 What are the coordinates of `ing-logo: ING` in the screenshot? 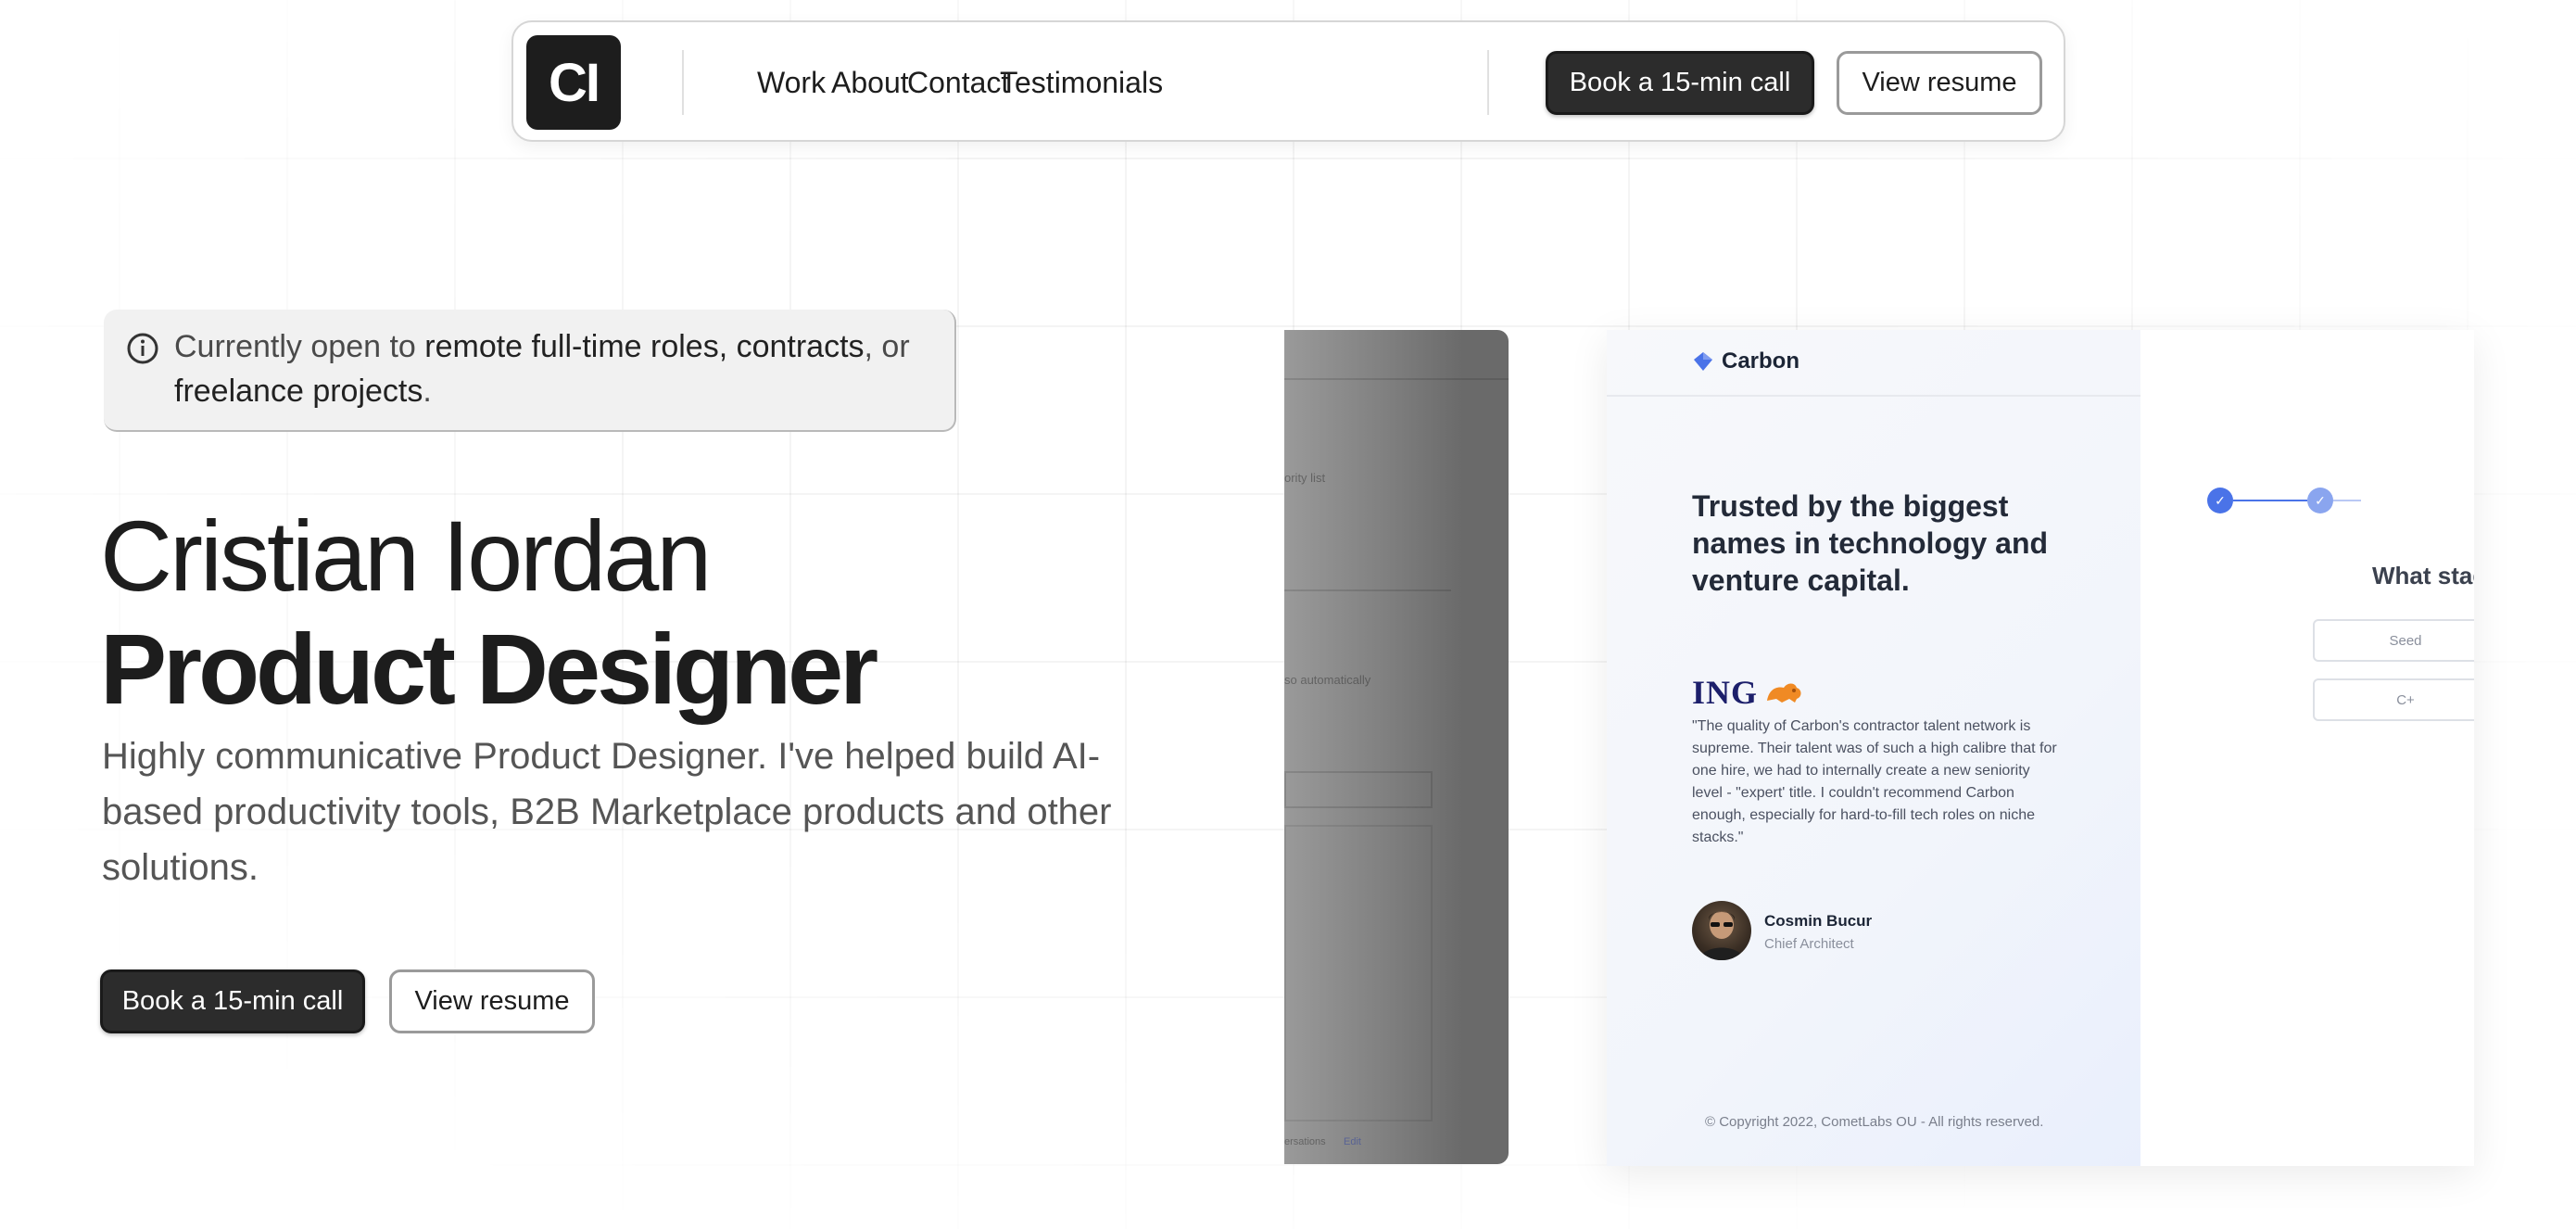 It's located at (1748, 693).